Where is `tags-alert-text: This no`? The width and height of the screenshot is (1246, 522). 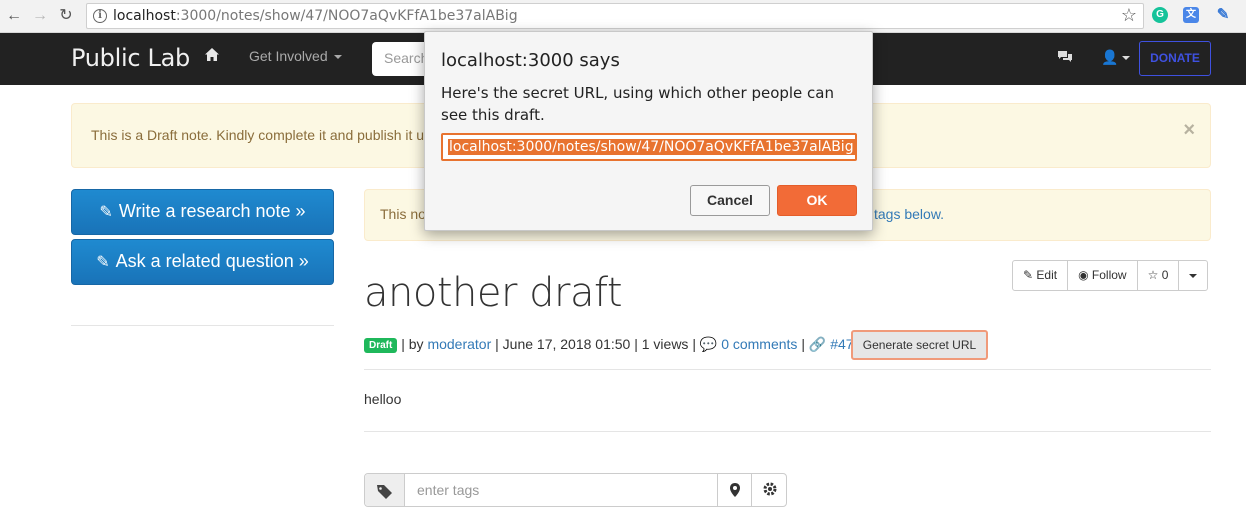
tags-alert-text: This no is located at coordinates (403, 214).